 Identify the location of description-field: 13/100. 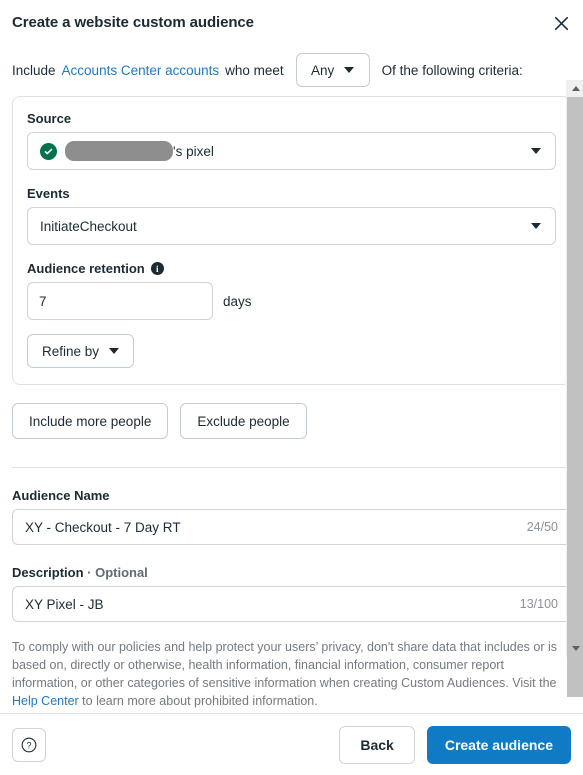
(291, 604).